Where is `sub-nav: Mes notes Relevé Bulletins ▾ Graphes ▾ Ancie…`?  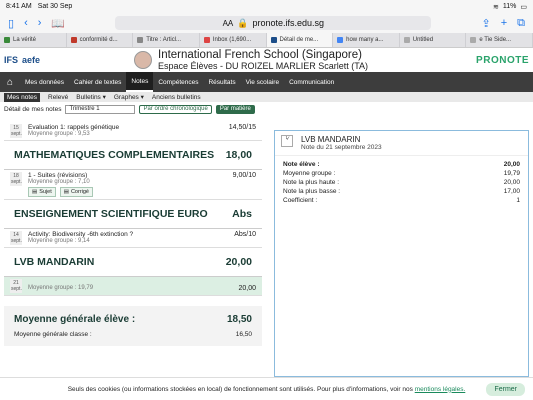 sub-nav: Mes notes Relevé Bulletins ▾ Graphes ▾ Ancie… is located at coordinates (266, 97).